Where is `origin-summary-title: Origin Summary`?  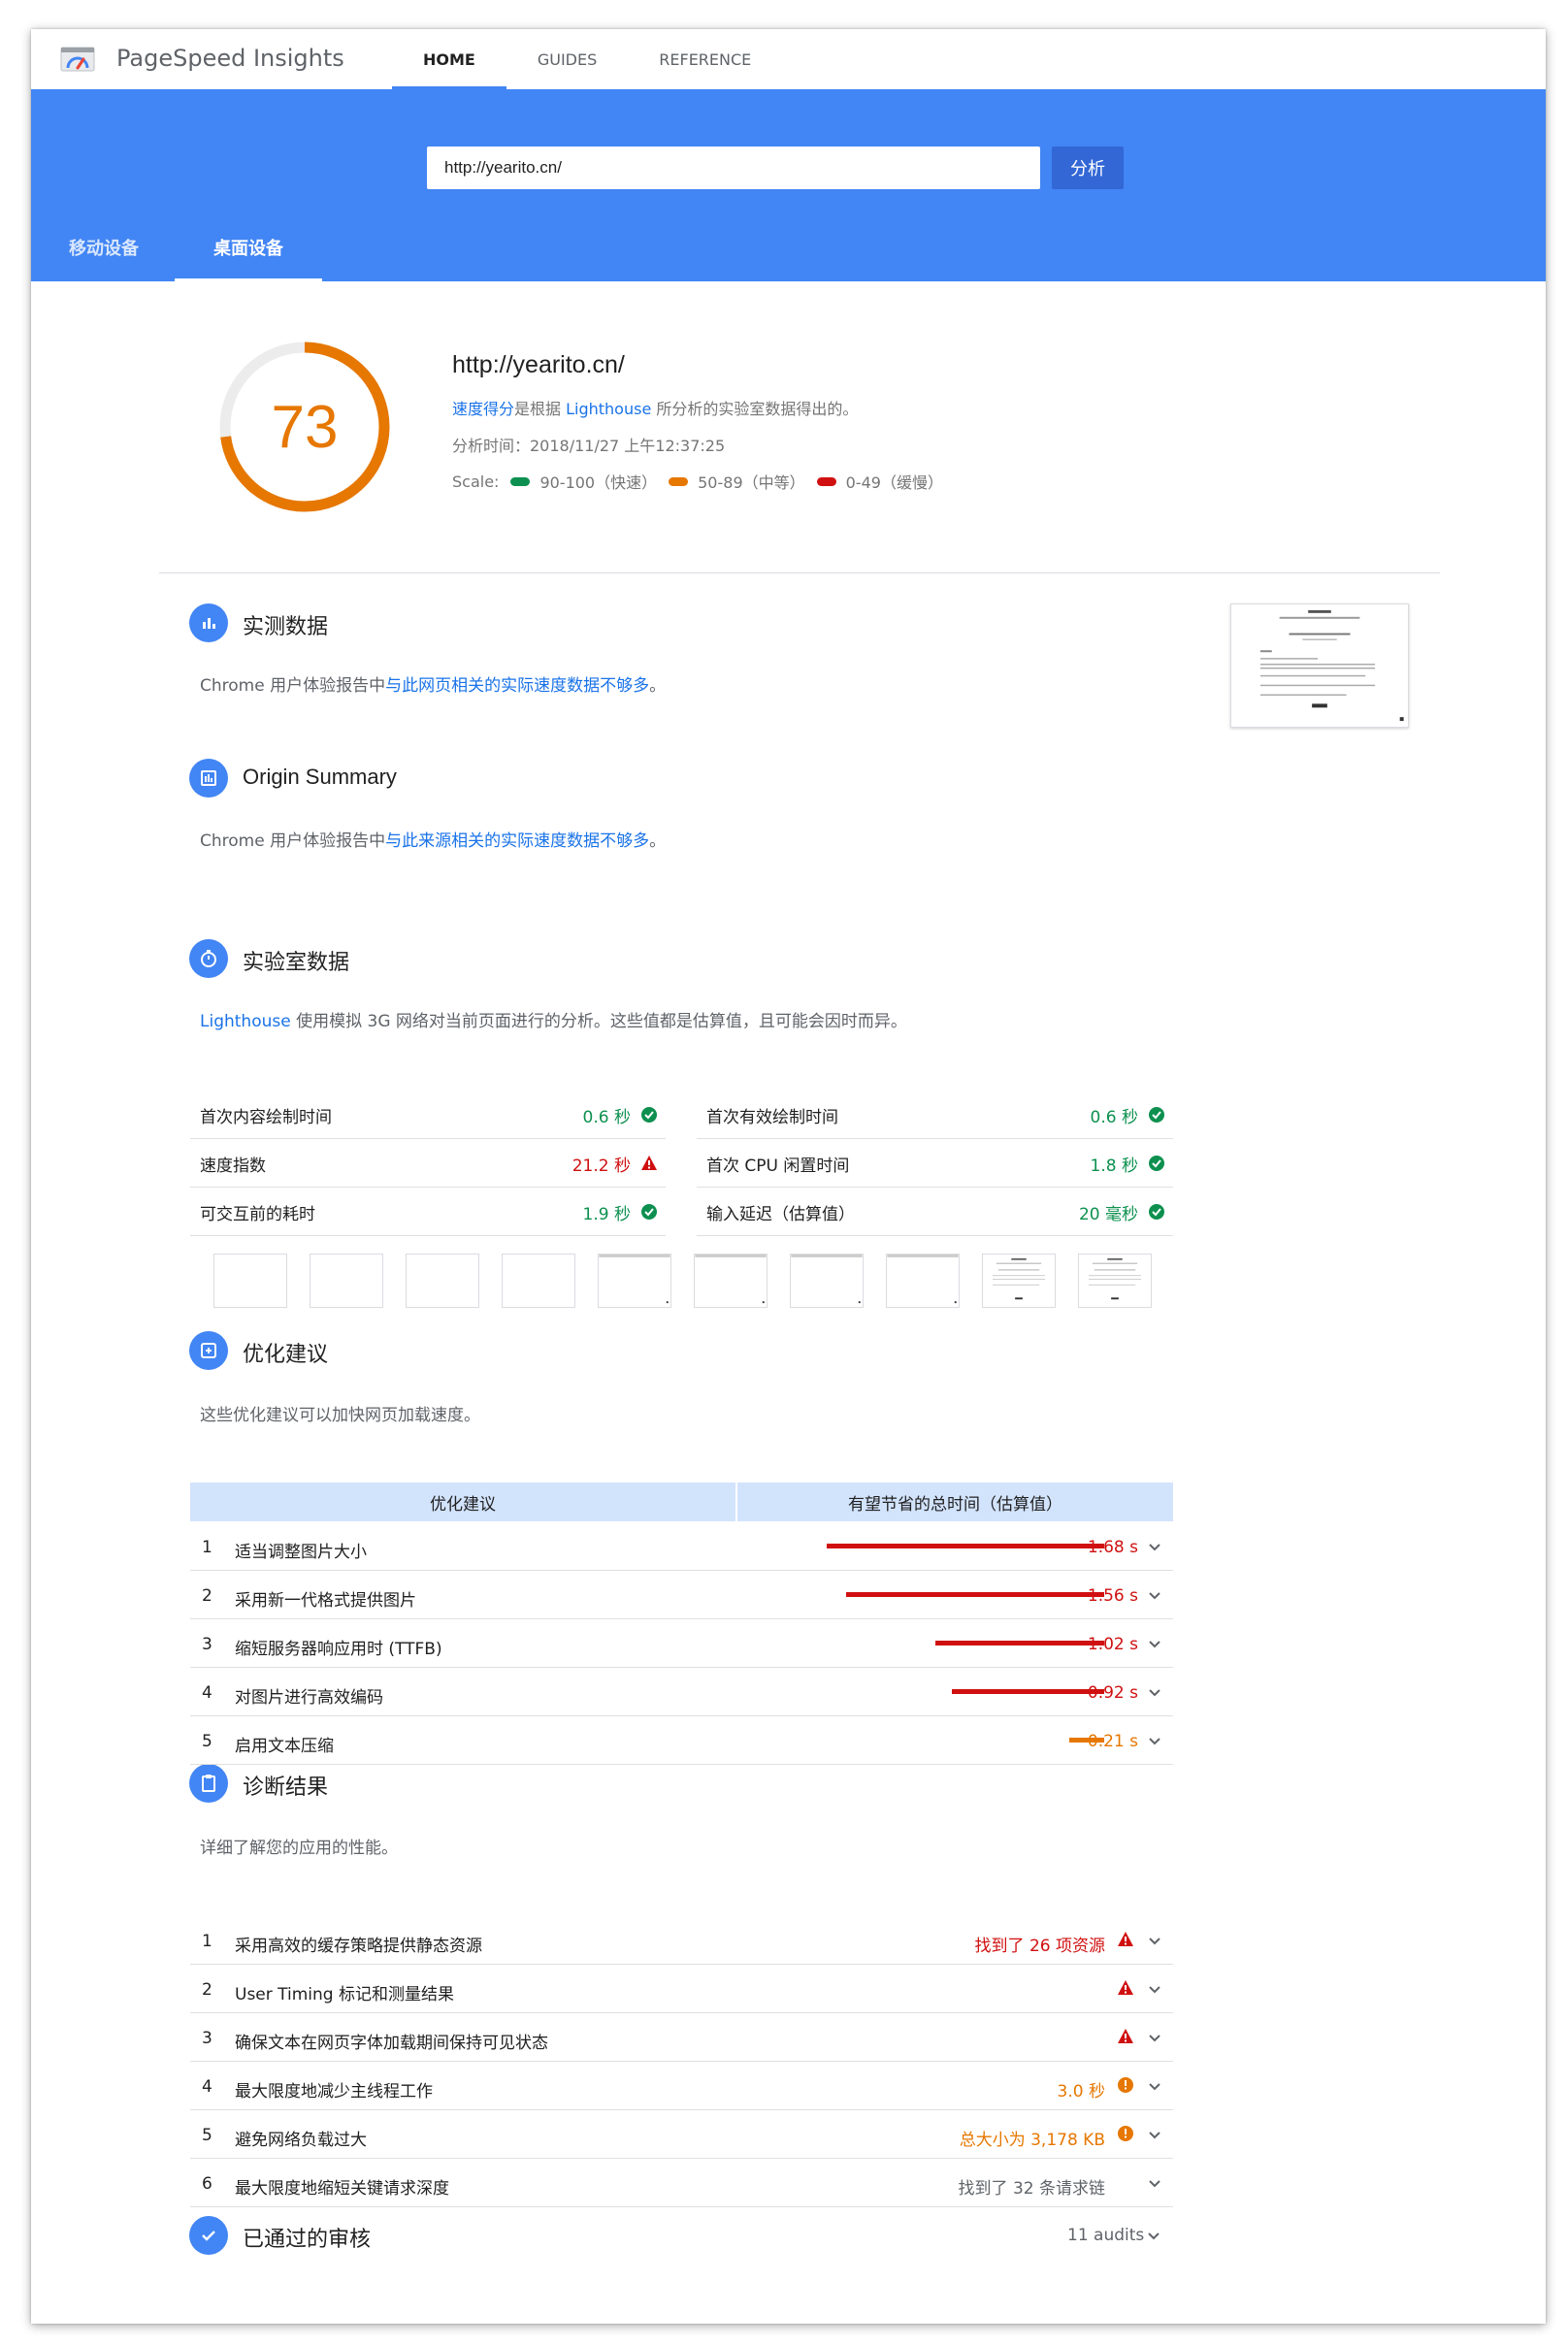 origin-summary-title: Origin Summary is located at coordinates (320, 777).